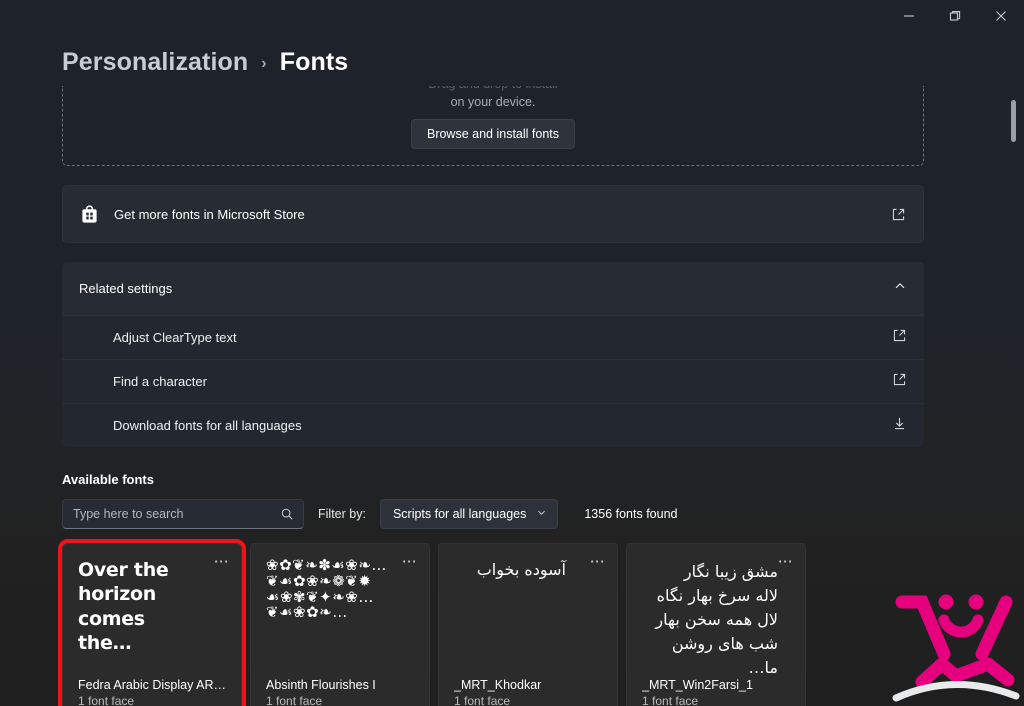 The image size is (1024, 706). What do you see at coordinates (342, 514) in the screenshot?
I see `filter-by-label: Filter by:` at bounding box center [342, 514].